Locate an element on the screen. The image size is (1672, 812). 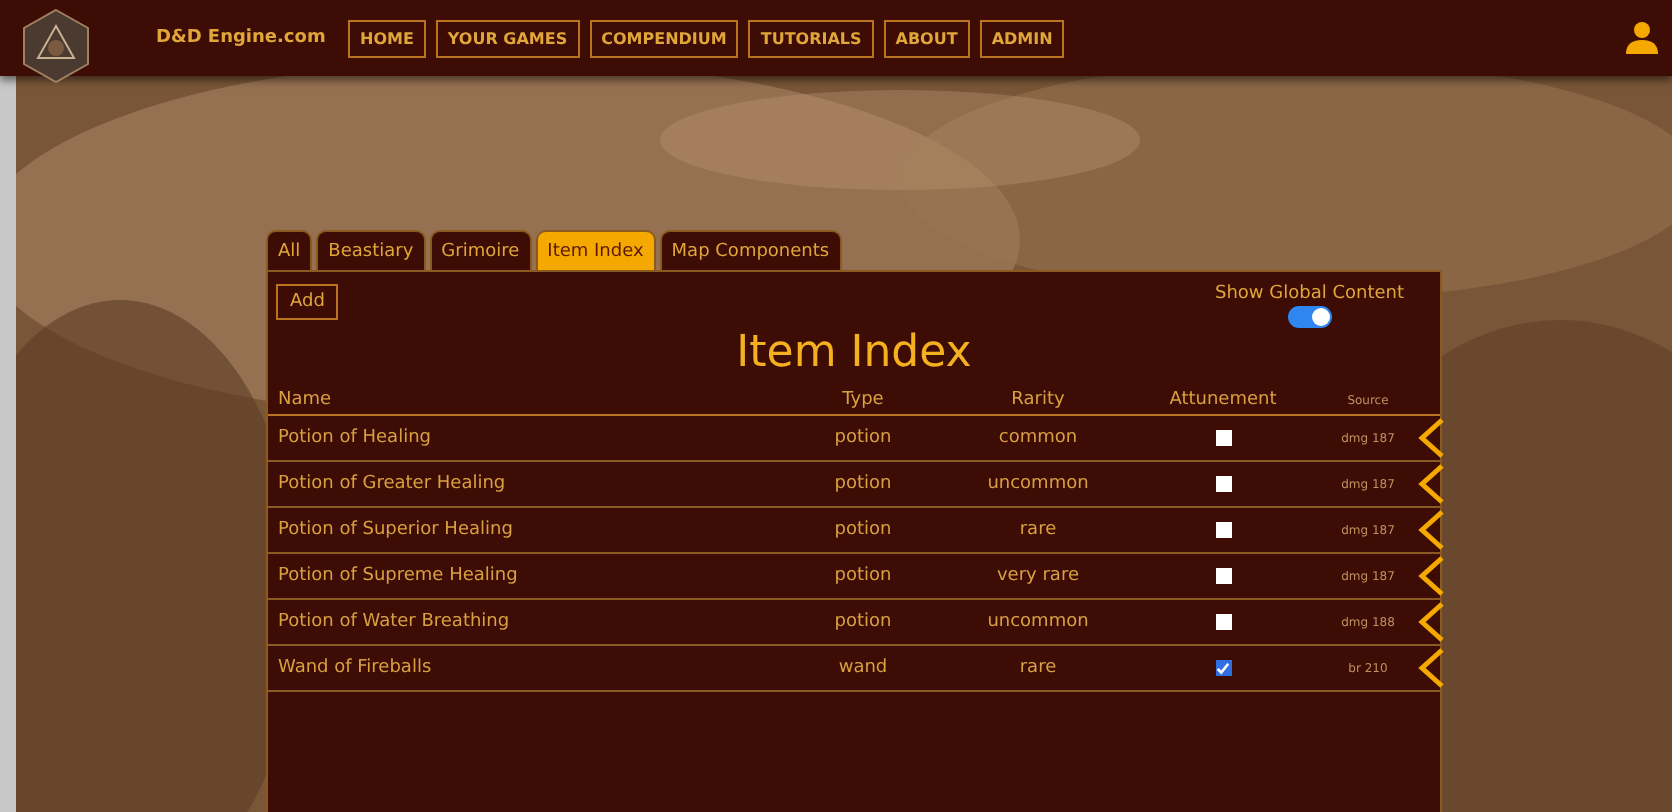
page-title: Item Index is located at coordinates (854, 353).